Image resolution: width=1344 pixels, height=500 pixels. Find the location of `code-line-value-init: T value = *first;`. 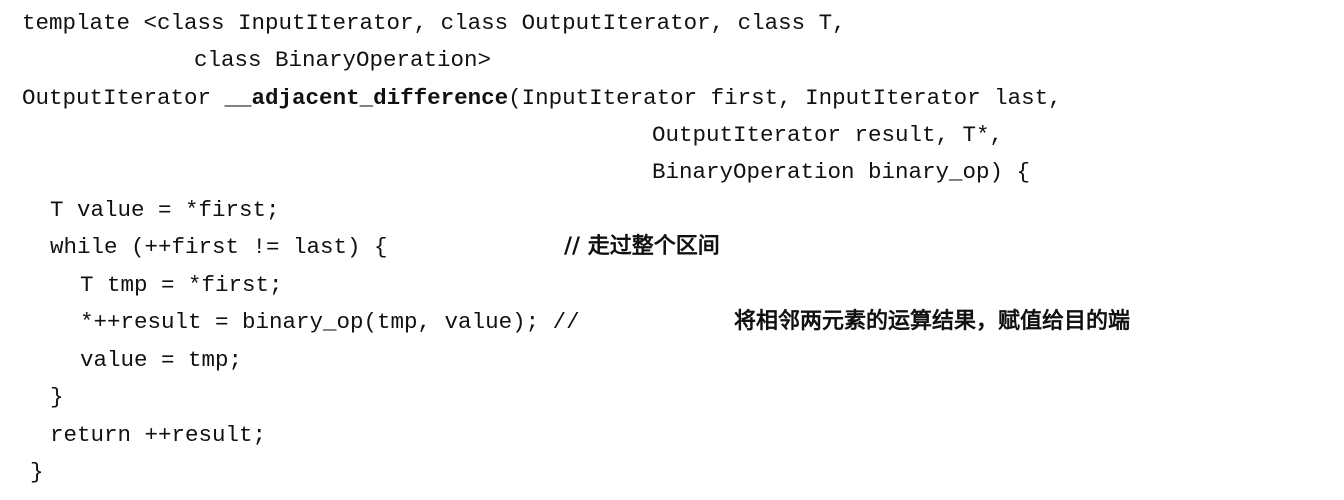

code-line-value-init: T value = *first; is located at coordinates (165, 210).